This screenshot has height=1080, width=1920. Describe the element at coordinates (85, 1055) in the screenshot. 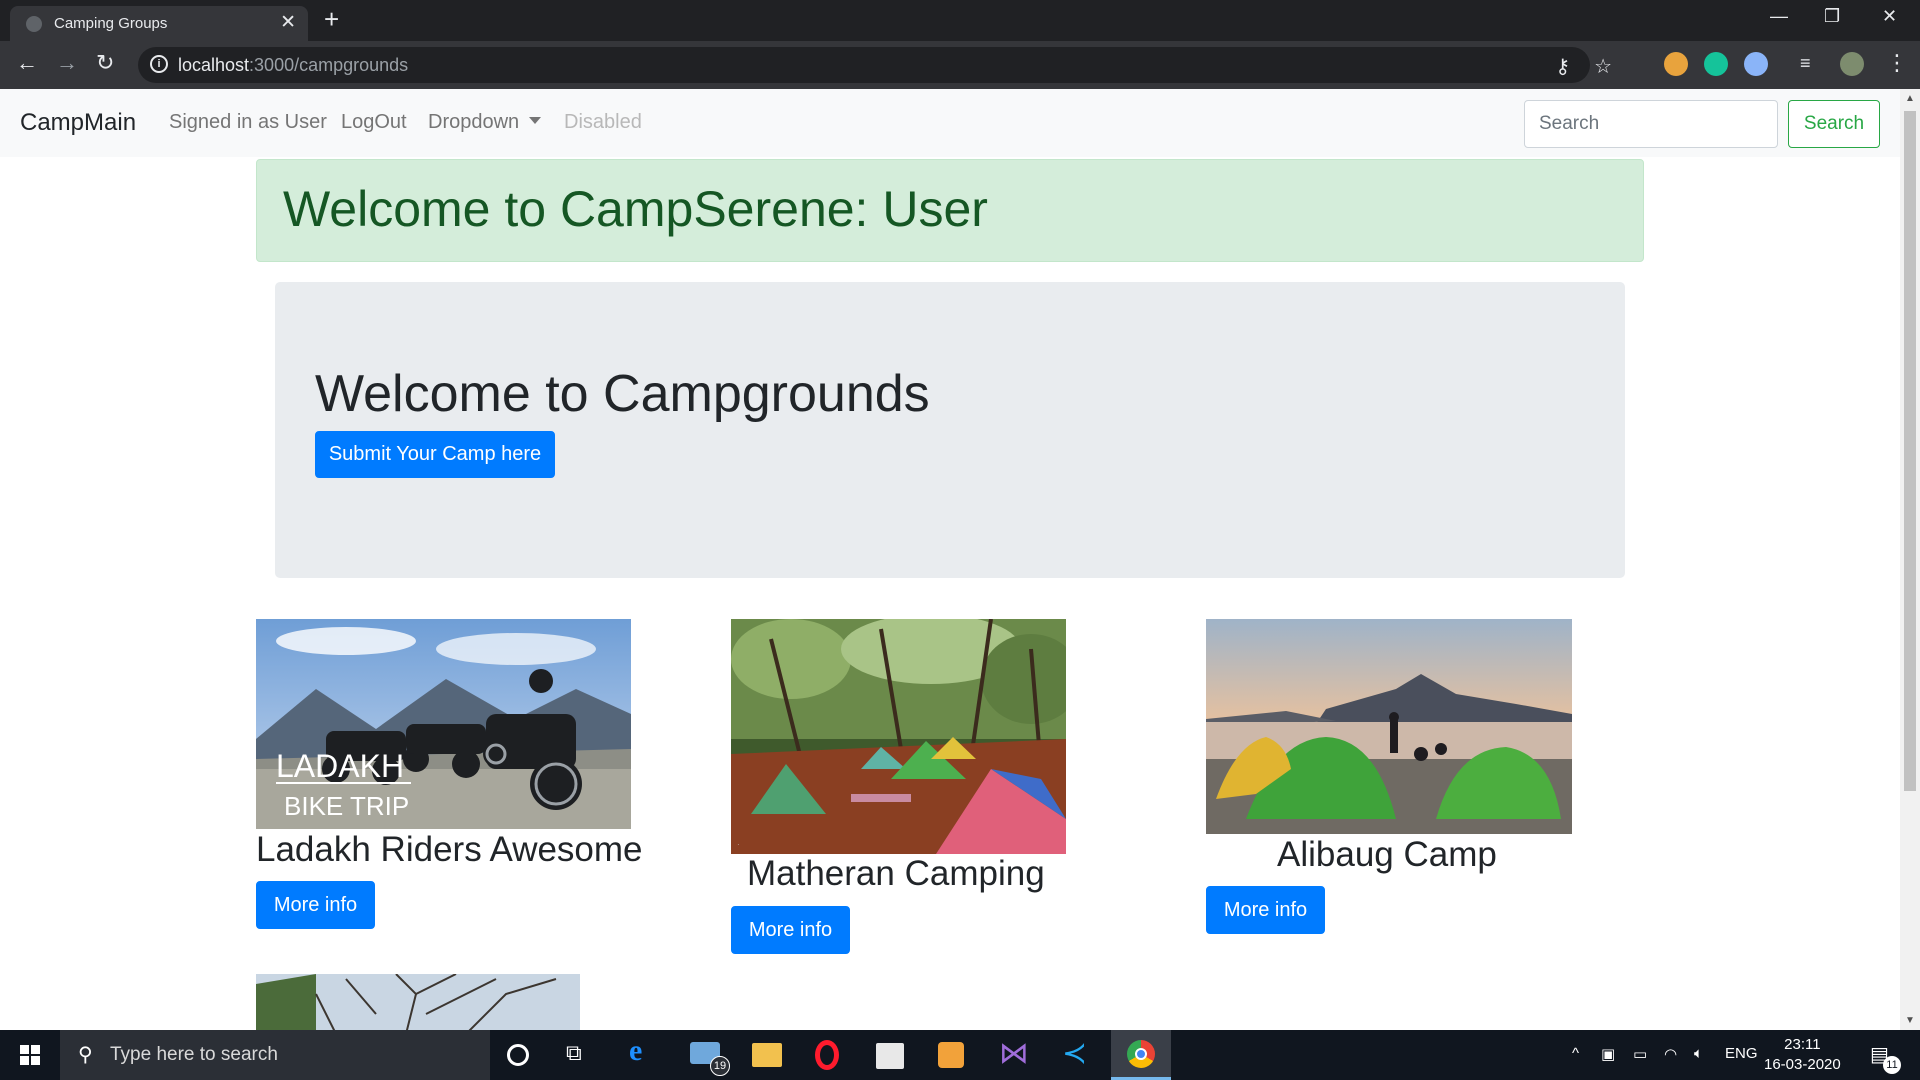

I see `search-icon: ⚲` at that location.